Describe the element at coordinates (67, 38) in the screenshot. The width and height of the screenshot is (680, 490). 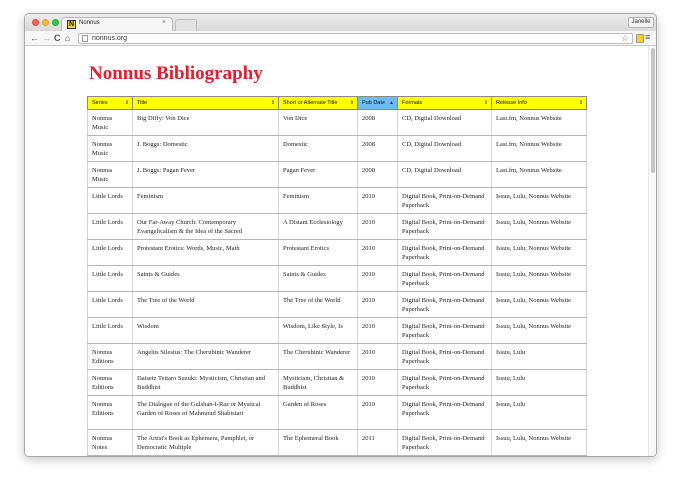
I see `home-icon: ⌂` at that location.